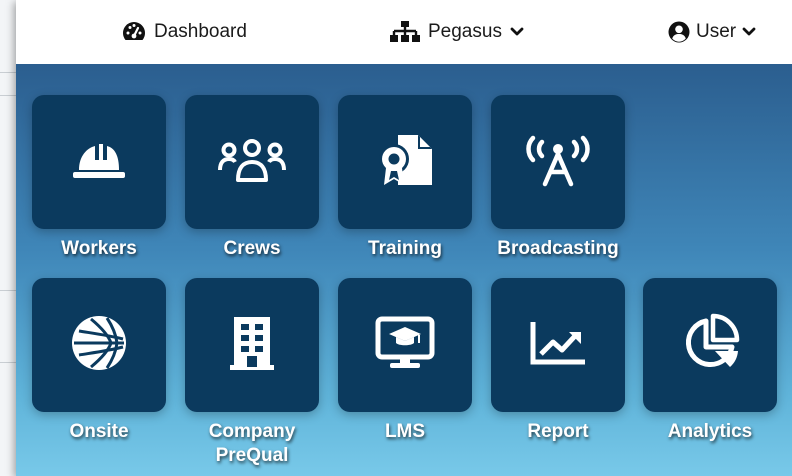  Describe the element at coordinates (465, 31) in the screenshot. I see `organization-label: Pegasus` at that location.